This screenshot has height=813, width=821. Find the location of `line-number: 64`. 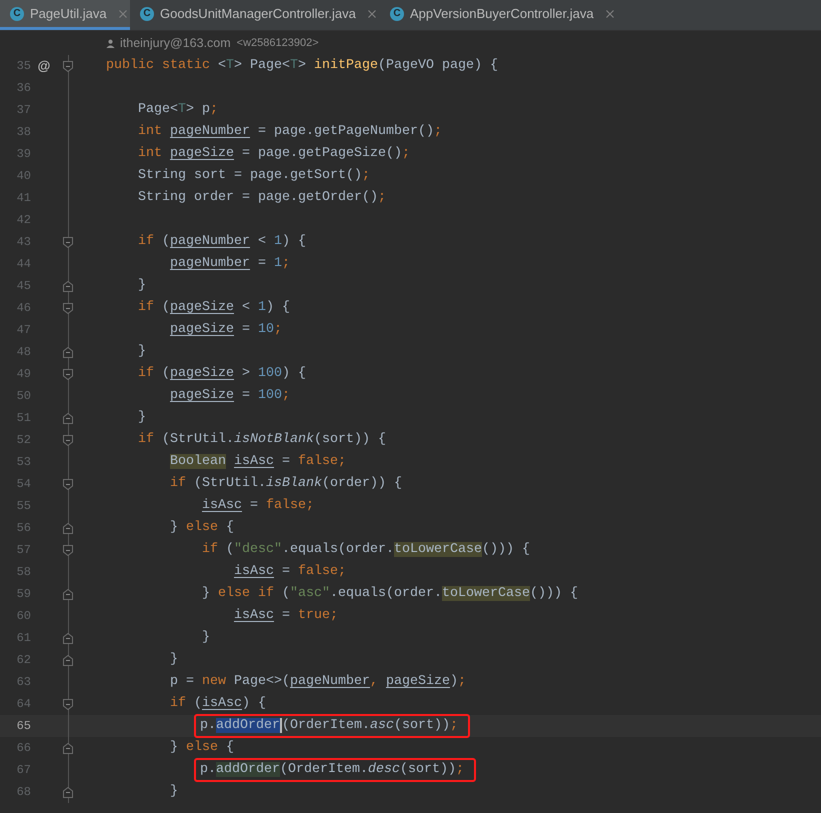

line-number: 64 is located at coordinates (23, 704).